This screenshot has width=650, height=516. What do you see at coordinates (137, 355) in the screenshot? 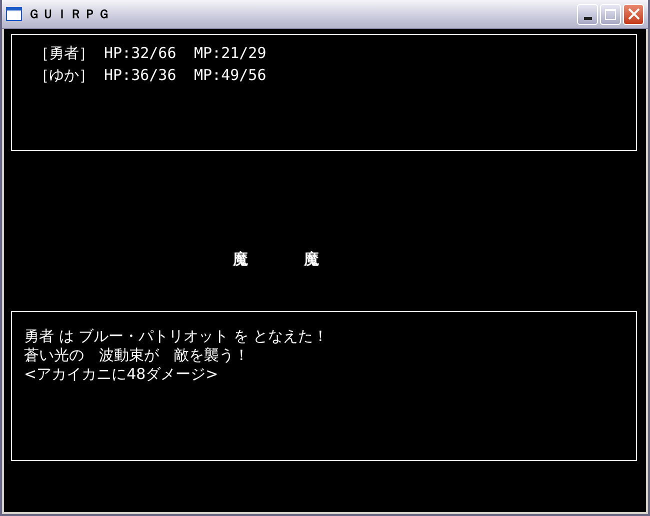
I see `message-line: 蒼い光の 波動束が 敵を襲う！` at bounding box center [137, 355].